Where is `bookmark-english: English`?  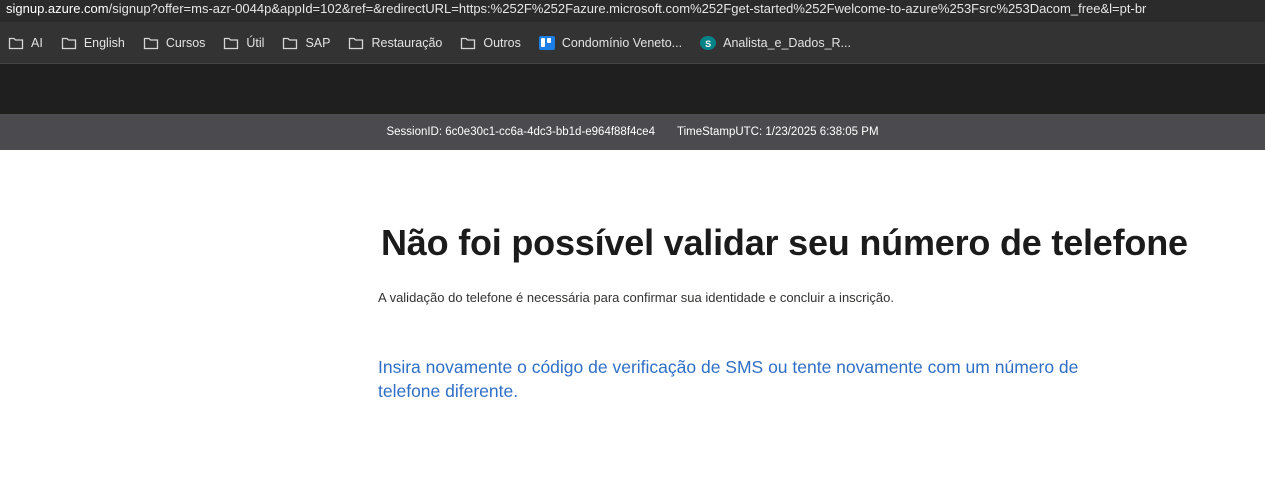
bookmark-english: English is located at coordinates (93, 43).